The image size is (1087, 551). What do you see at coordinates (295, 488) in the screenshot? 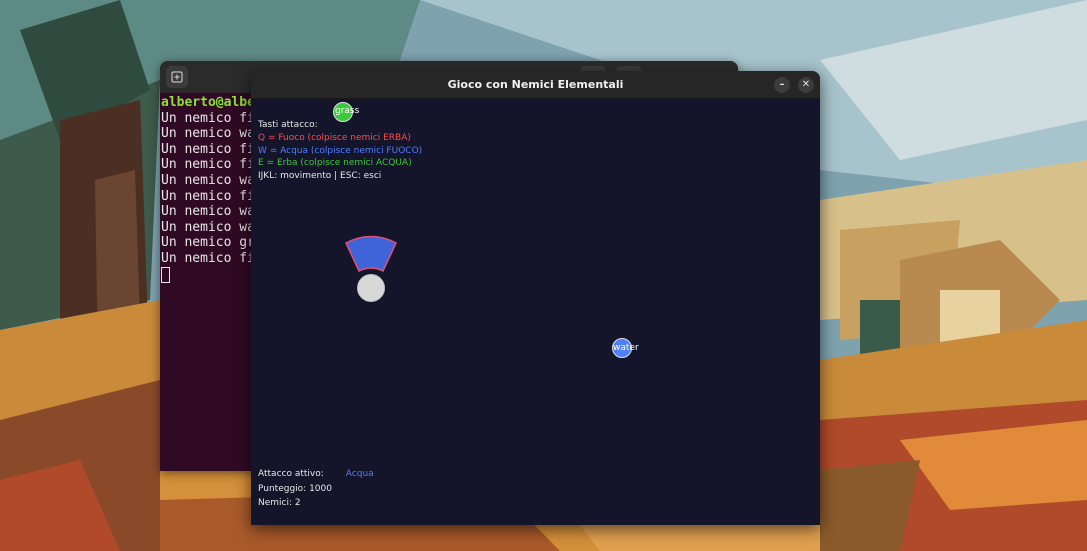
I see `score-text: Punteggio: 1000` at bounding box center [295, 488].